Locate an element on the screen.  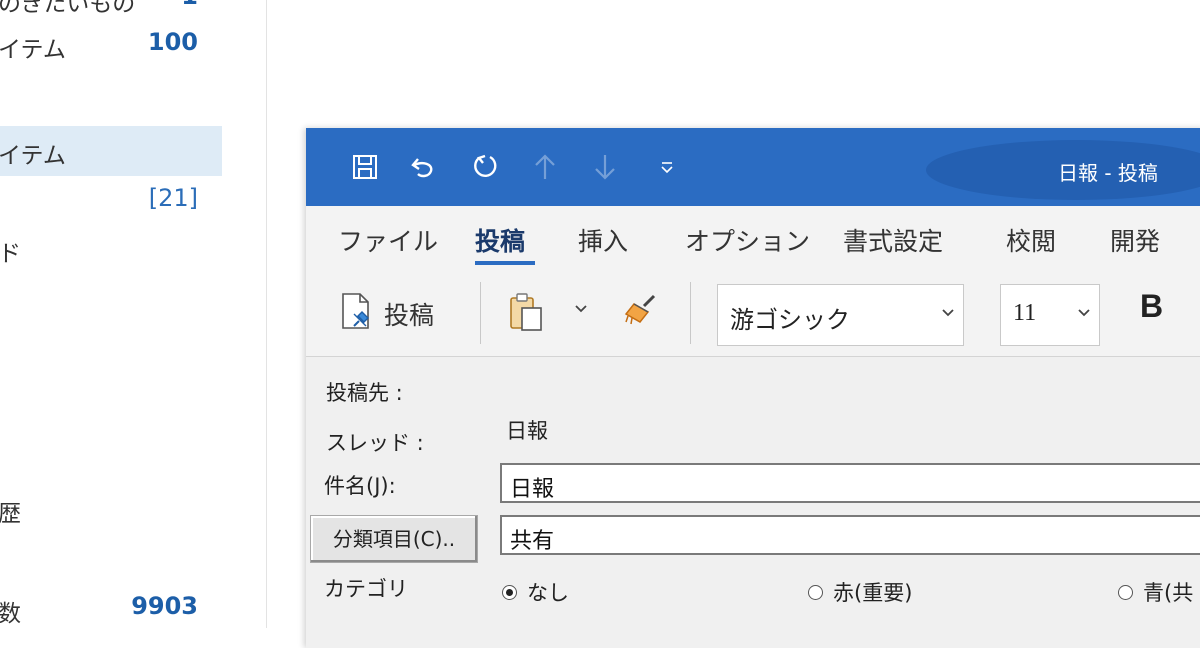
subject-input: 日報 is located at coordinates (850, 483).